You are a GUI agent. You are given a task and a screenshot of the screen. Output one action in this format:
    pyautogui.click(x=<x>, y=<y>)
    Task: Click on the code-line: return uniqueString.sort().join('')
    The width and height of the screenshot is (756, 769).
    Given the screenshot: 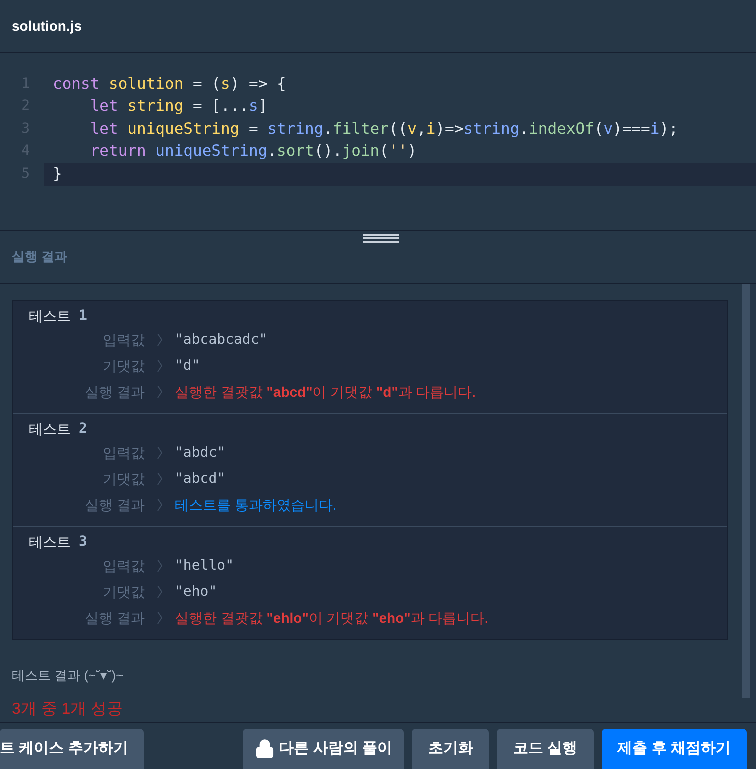 What is the action you would take?
    pyautogui.click(x=253, y=151)
    